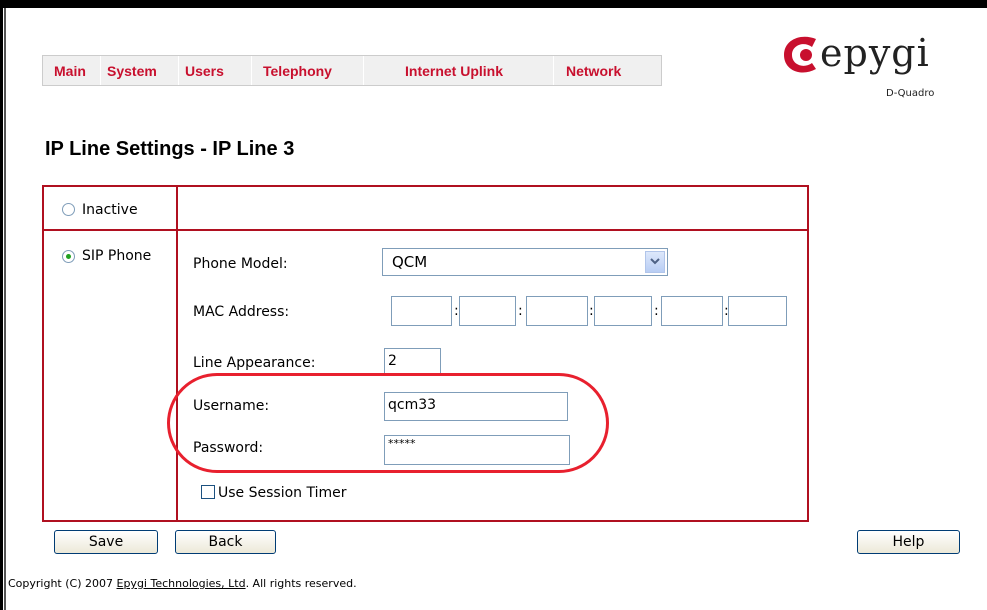  What do you see at coordinates (525, 262) in the screenshot?
I see `phone-model-select: QCM` at bounding box center [525, 262].